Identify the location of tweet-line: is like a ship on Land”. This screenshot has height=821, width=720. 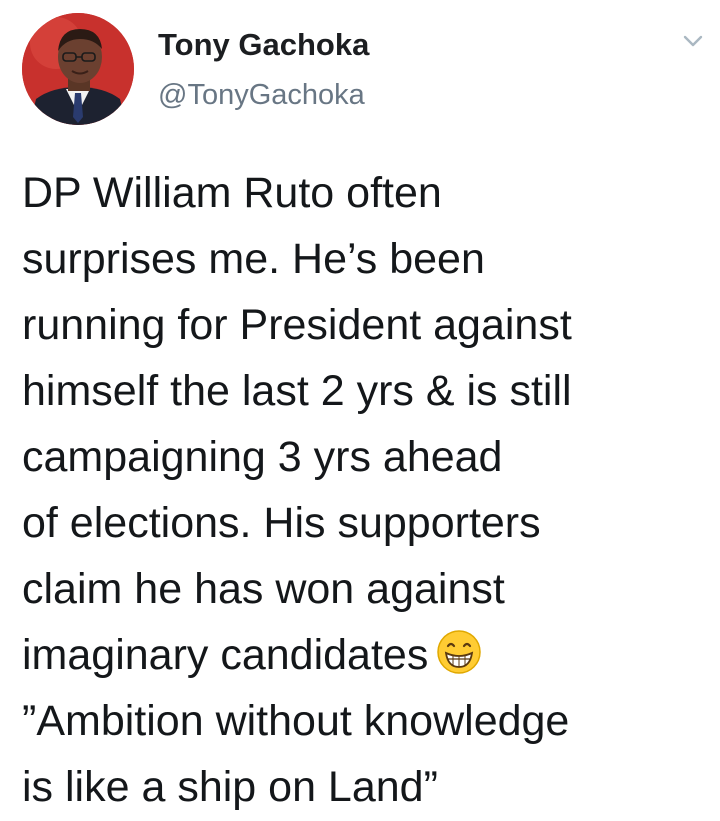
(230, 787).